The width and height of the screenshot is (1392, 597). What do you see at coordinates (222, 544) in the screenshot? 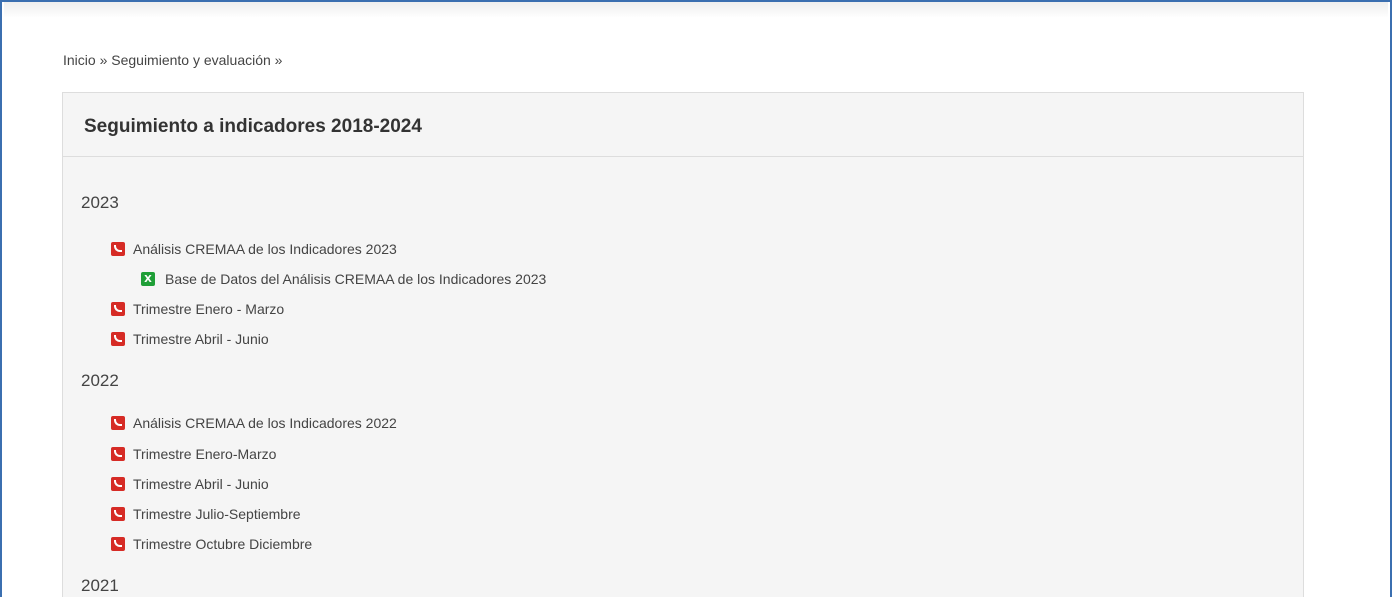
I see `item-link: Trimestre Octubre Diciembre` at bounding box center [222, 544].